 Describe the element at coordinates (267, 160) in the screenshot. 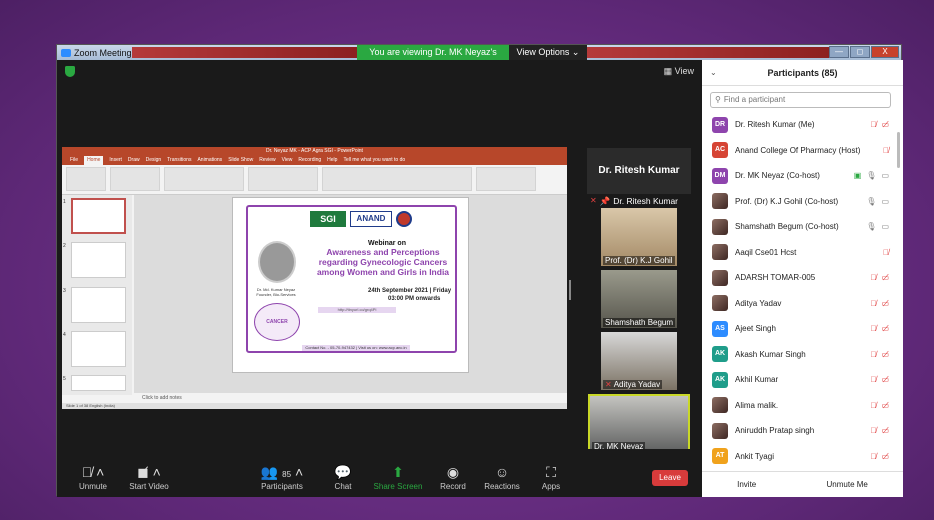

I see `ppt-menu-review: Review` at that location.